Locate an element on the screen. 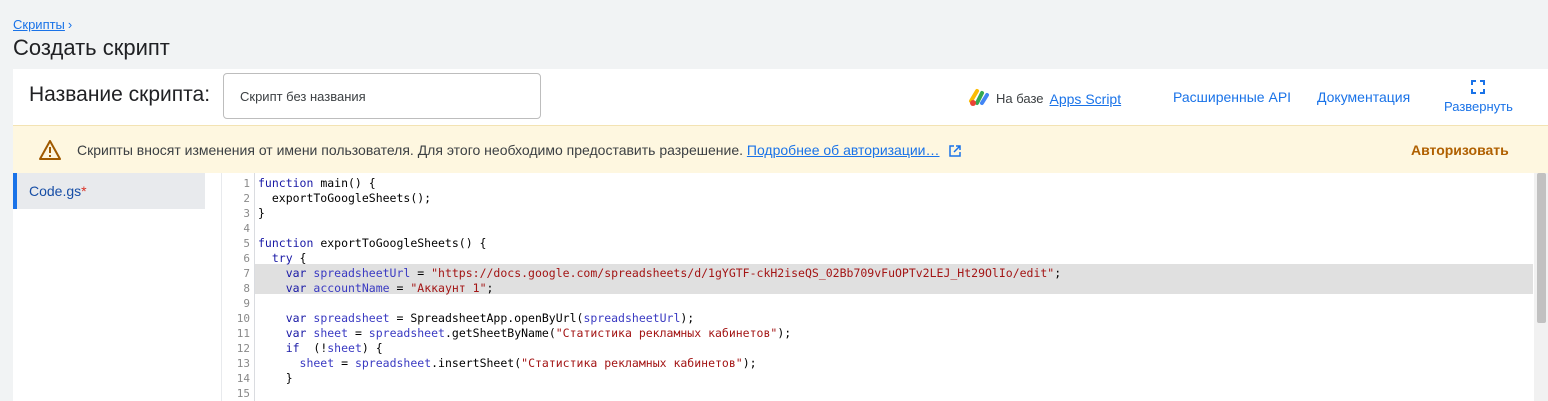 The image size is (1548, 401). fullscreen-icon is located at coordinates (1478, 87).